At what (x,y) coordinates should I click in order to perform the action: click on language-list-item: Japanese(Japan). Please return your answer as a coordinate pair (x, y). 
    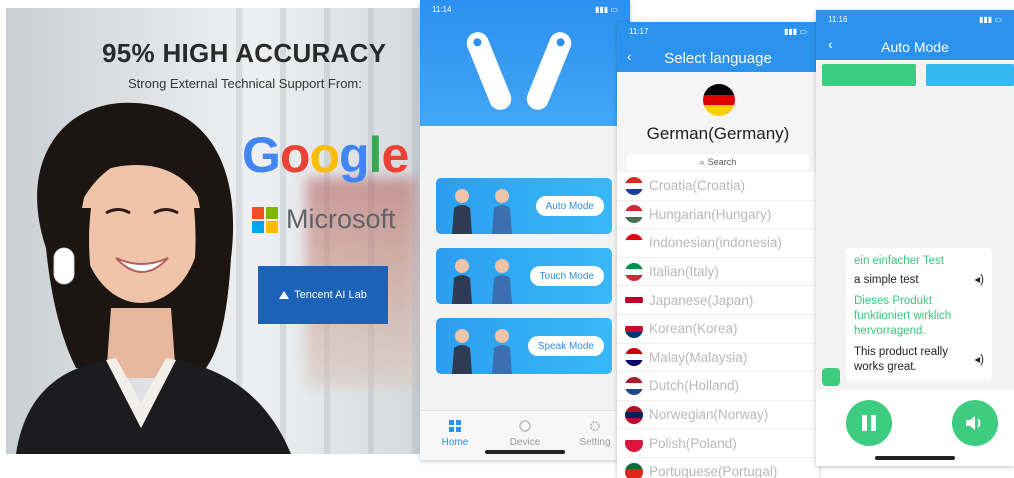
    Looking at the image, I should click on (718, 300).